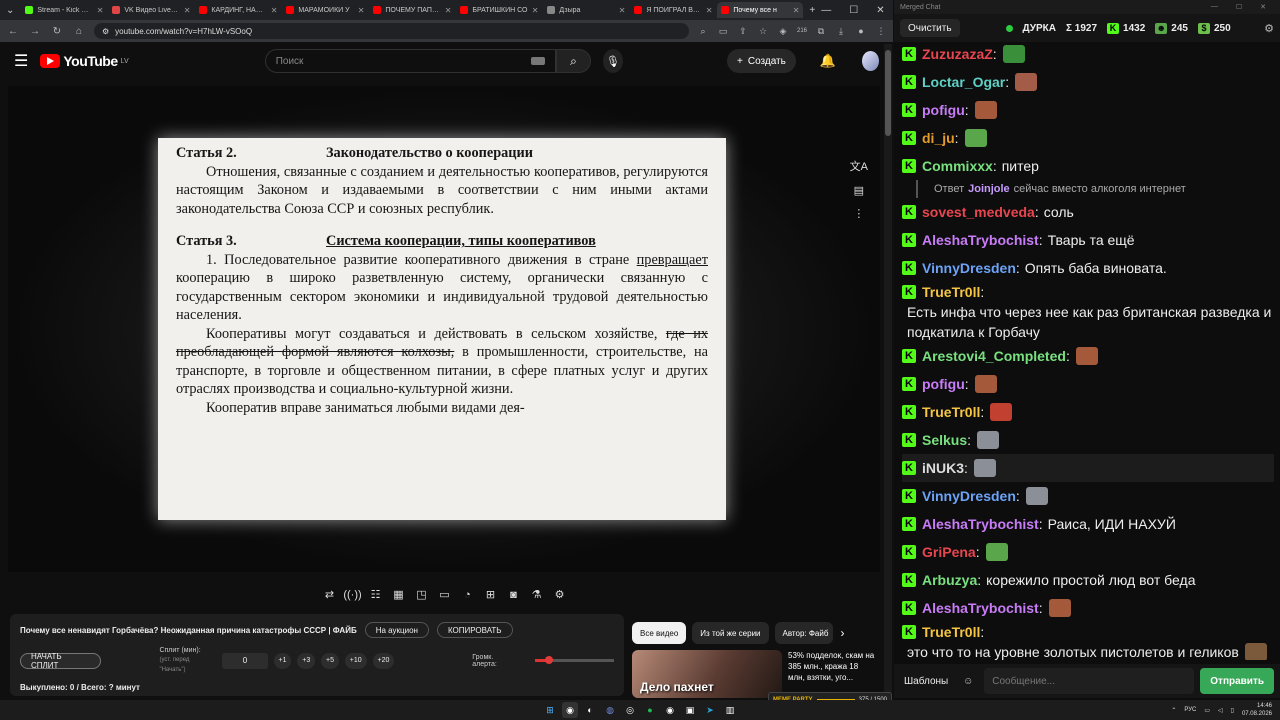 Image resolution: width=1280 pixels, height=720 pixels. I want to click on extension-badge: 216, so click(802, 31).